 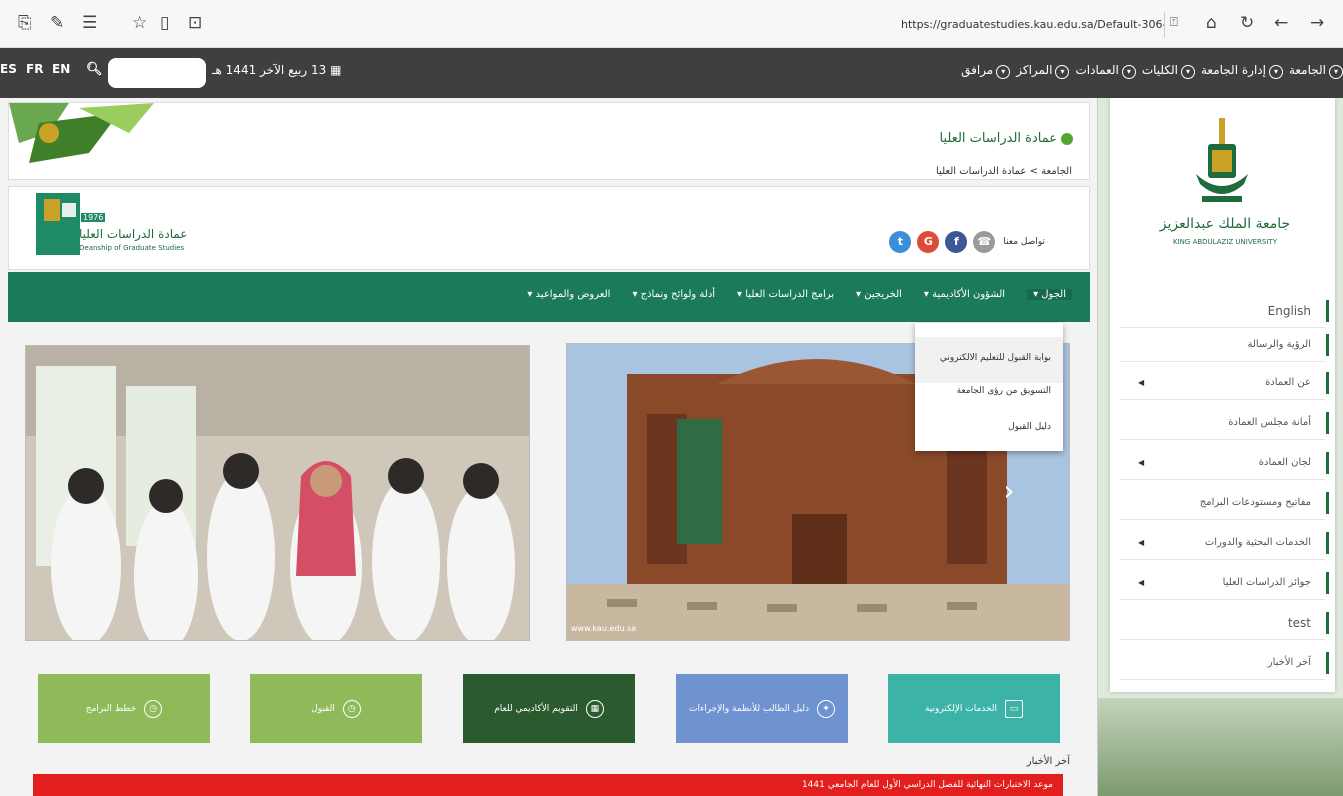 I want to click on sidebar-item-programs: مفاتيح ومستودعات البرامج, so click(x=1224, y=503).